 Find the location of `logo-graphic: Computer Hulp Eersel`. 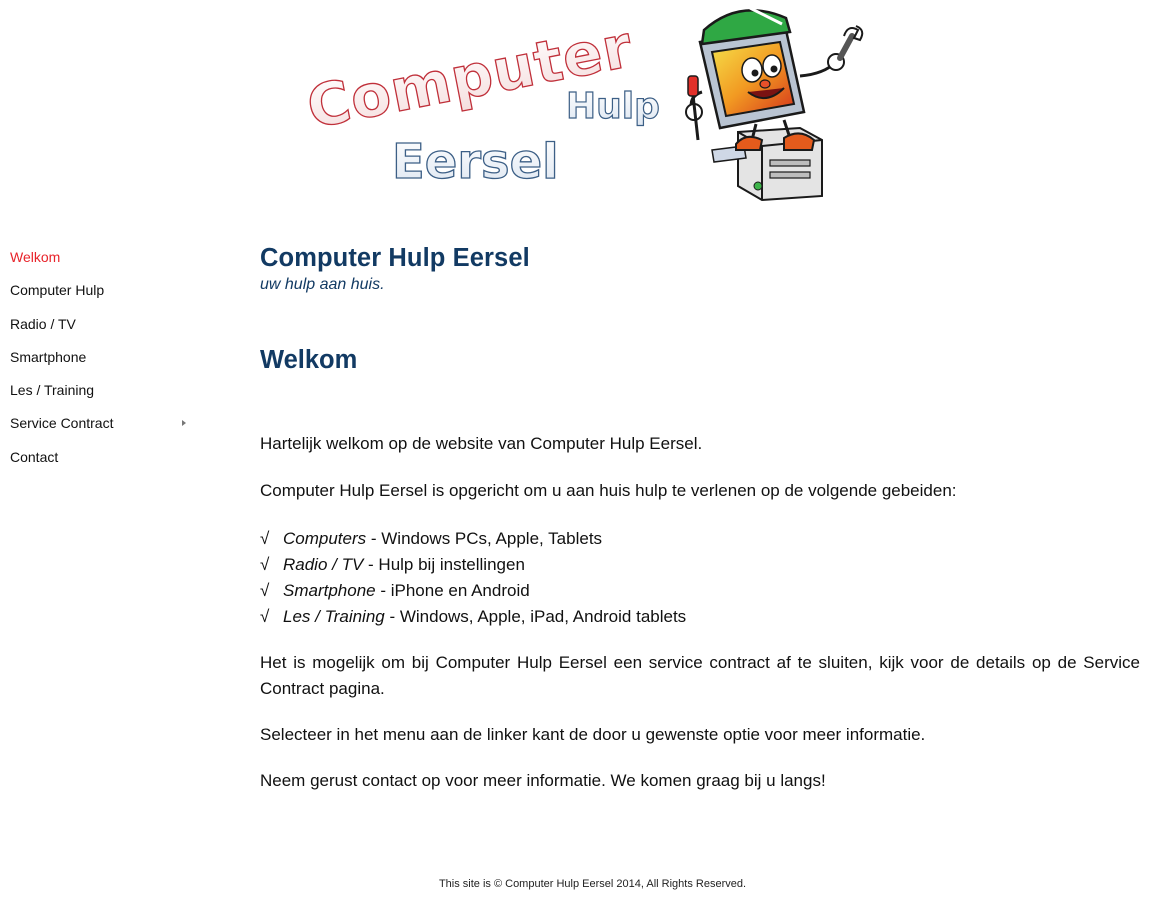

logo-graphic: Computer Hulp Eersel is located at coordinates (582, 104).